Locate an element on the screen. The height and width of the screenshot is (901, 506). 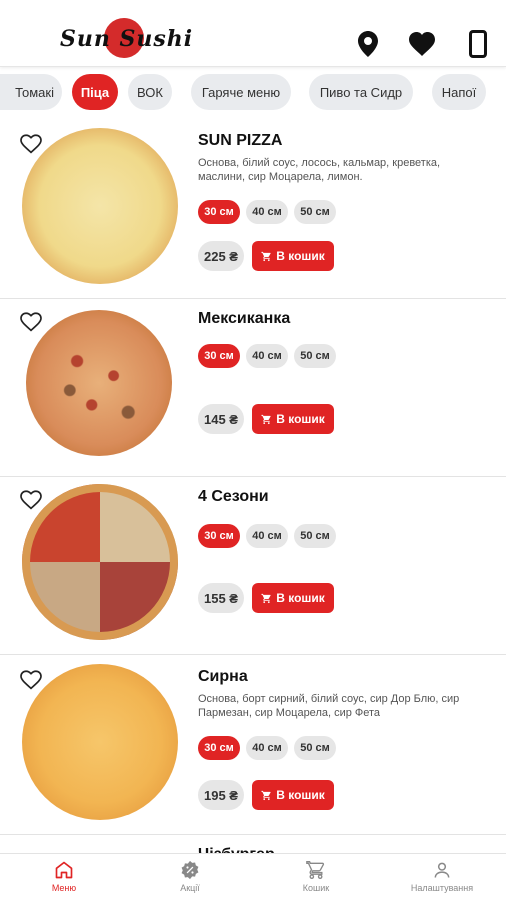
app-header: Sun Sushi is located at coordinates (253, 33).